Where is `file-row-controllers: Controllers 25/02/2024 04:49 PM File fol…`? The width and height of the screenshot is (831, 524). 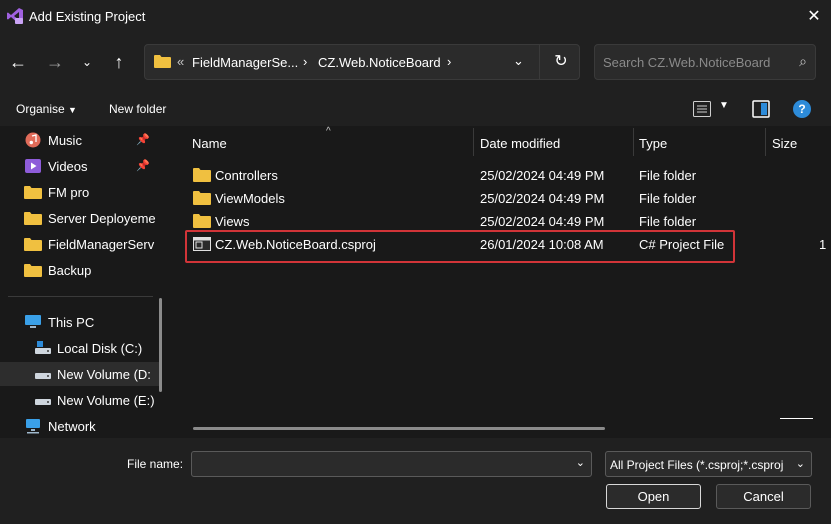 file-row-controllers: Controllers 25/02/2024 04:49 PM File fol… is located at coordinates (507, 175).